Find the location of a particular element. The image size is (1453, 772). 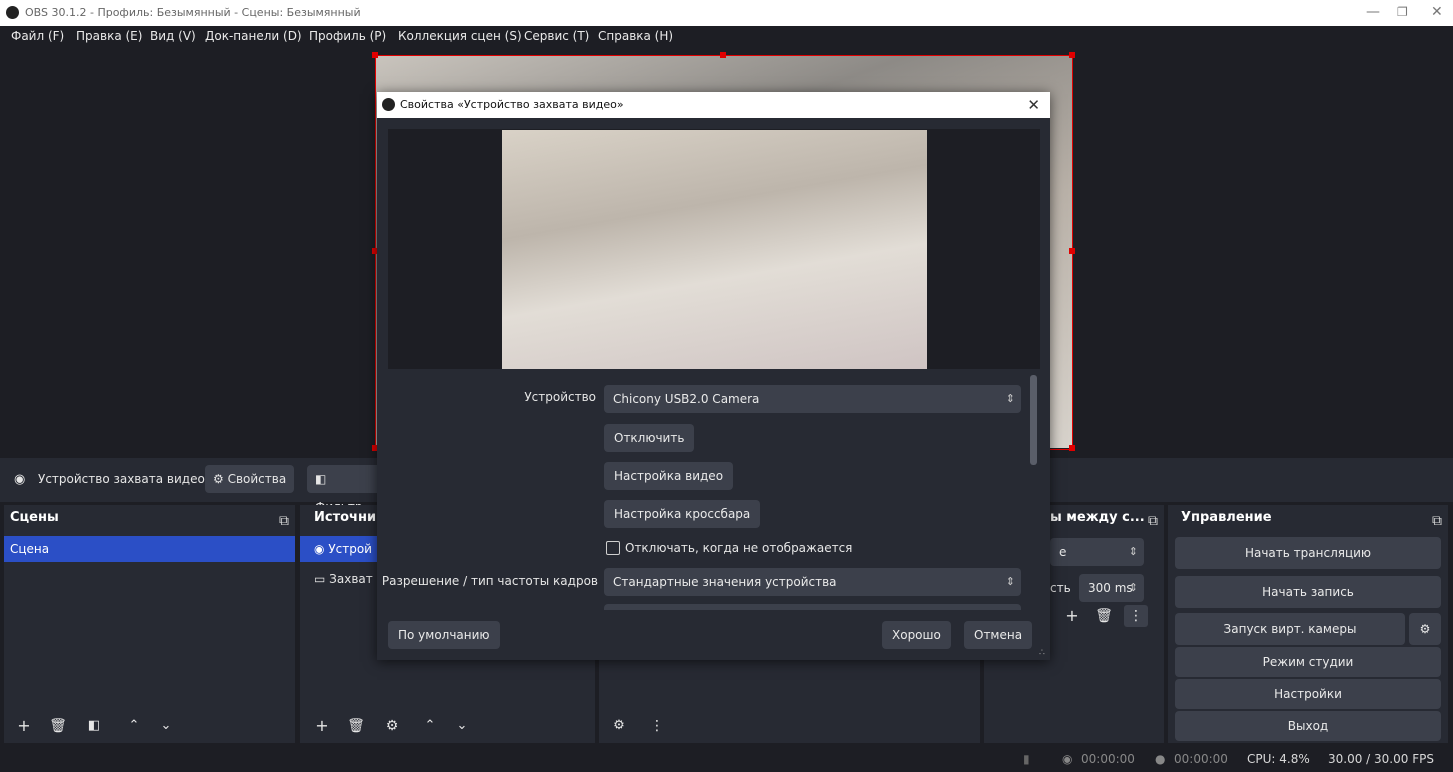

virtual-camera-settings-button: ⚙ is located at coordinates (1425, 629).